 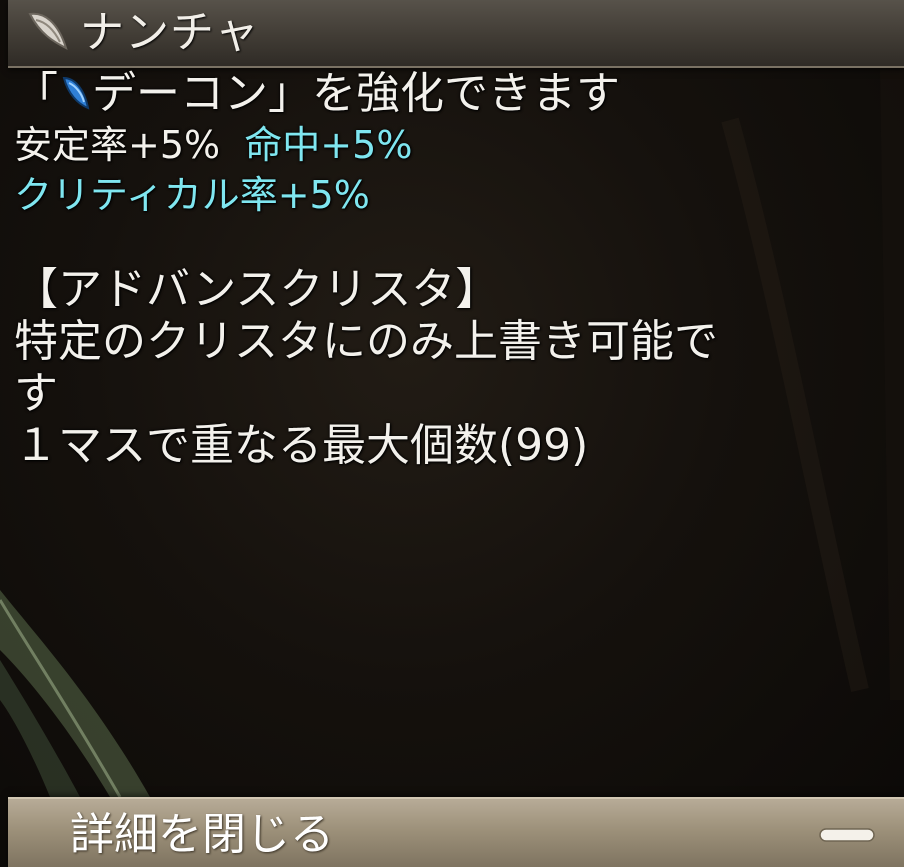 I want to click on stat-critical-rate: クリティカル率+5%, so click(x=192, y=195).